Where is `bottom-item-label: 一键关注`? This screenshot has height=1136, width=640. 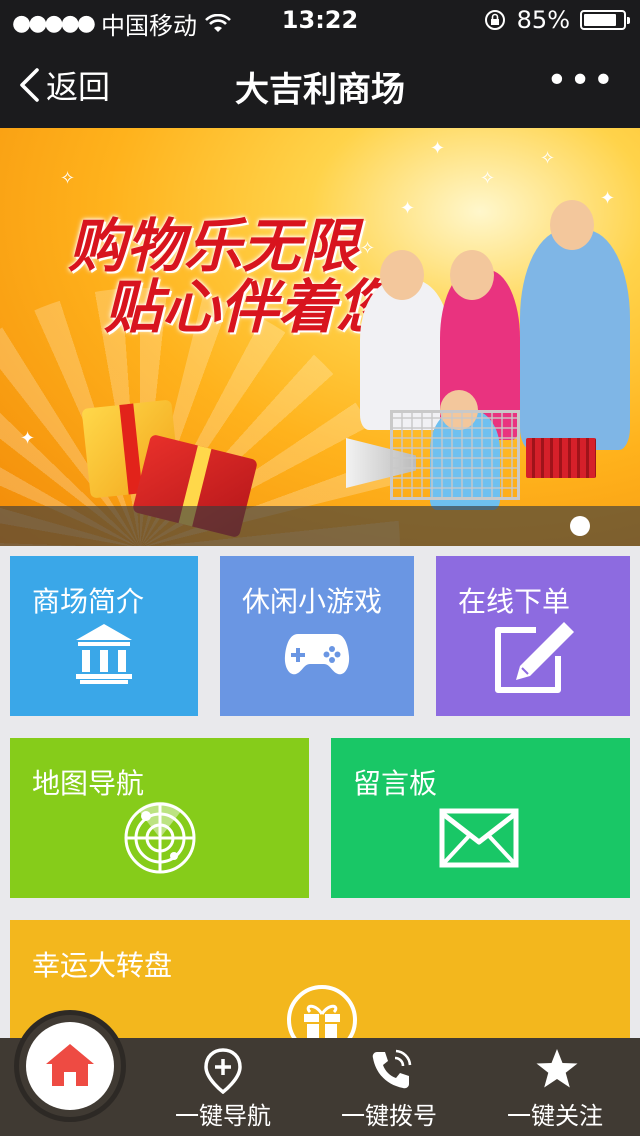 bottom-item-label: 一键关注 is located at coordinates (555, 1116).